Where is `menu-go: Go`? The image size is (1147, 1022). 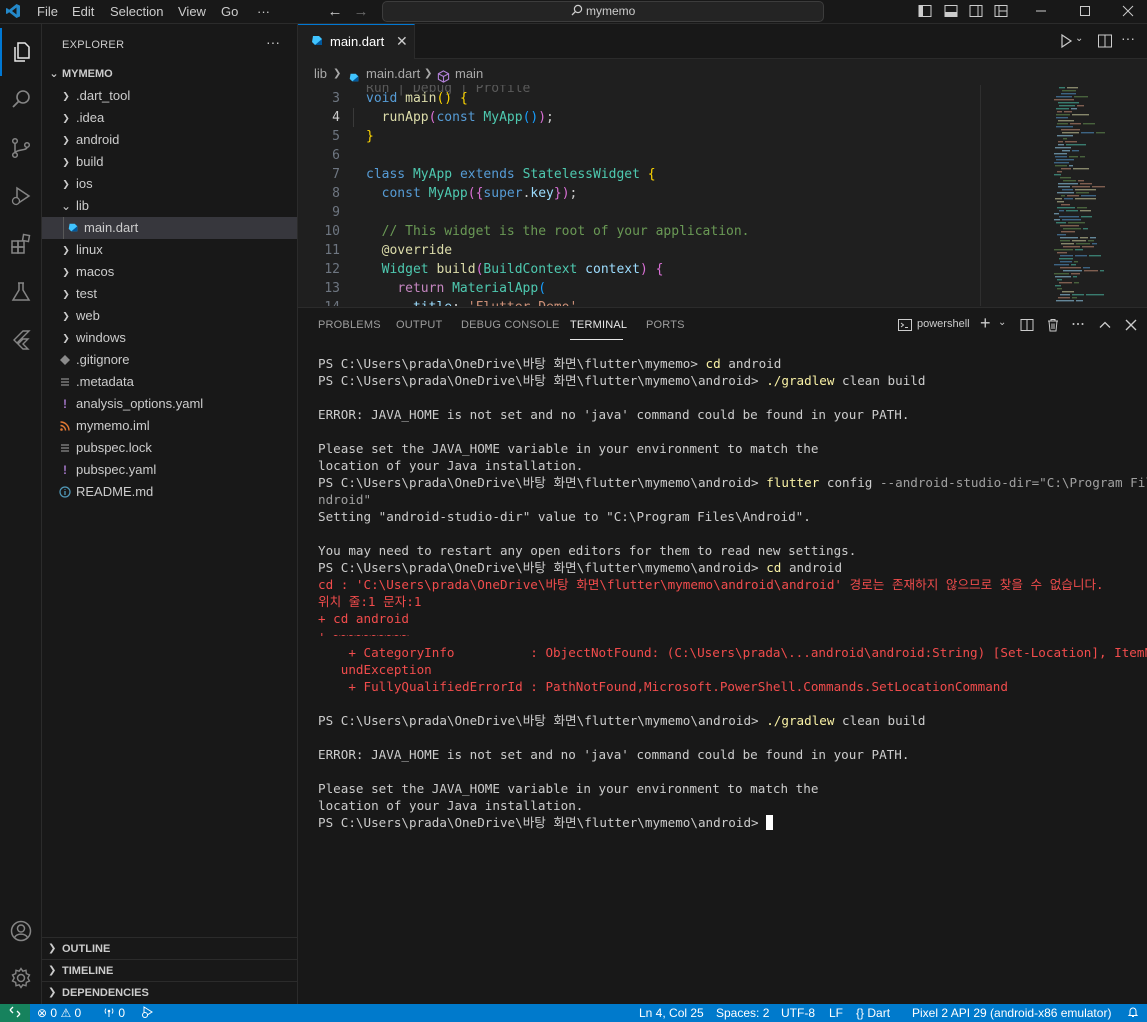 menu-go: Go is located at coordinates (229, 12).